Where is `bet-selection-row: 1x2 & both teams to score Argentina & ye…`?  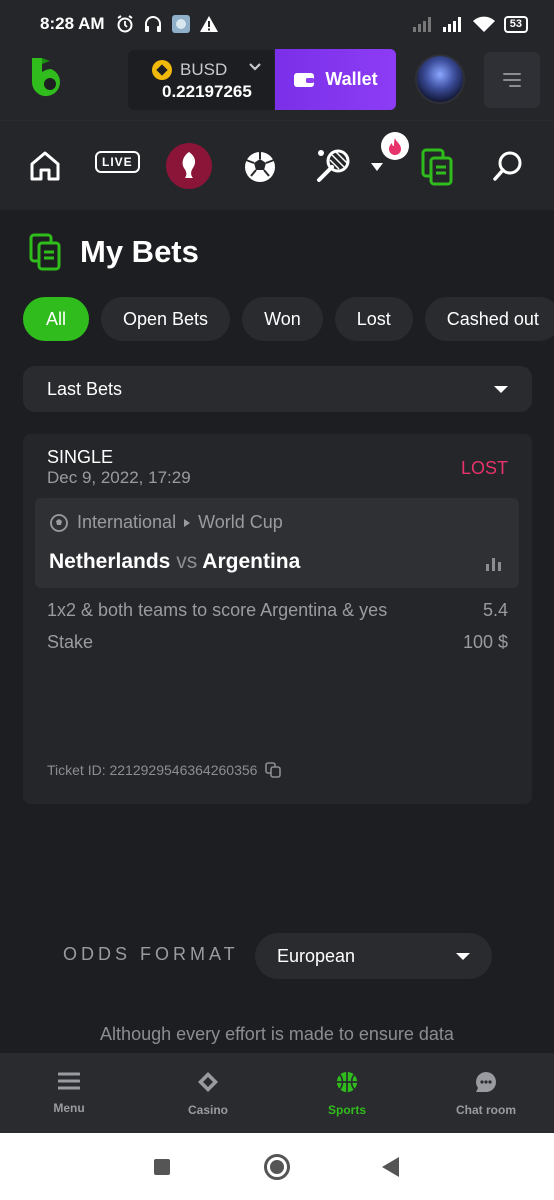 bet-selection-row: 1x2 & both teams to score Argentina & ye… is located at coordinates (277, 610).